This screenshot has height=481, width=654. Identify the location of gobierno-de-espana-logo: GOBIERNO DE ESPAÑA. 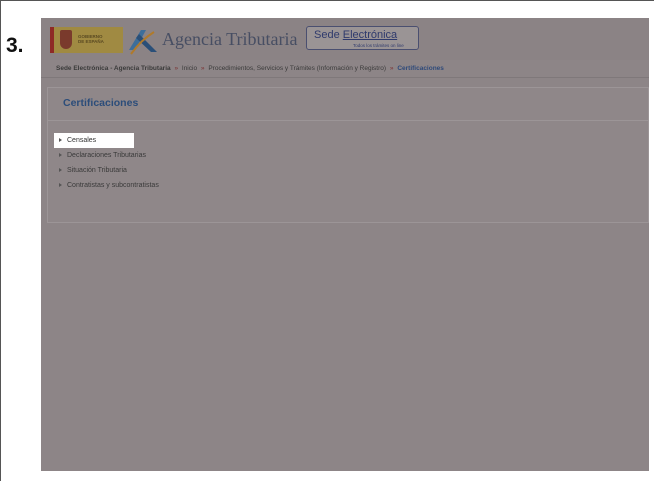
(86, 40).